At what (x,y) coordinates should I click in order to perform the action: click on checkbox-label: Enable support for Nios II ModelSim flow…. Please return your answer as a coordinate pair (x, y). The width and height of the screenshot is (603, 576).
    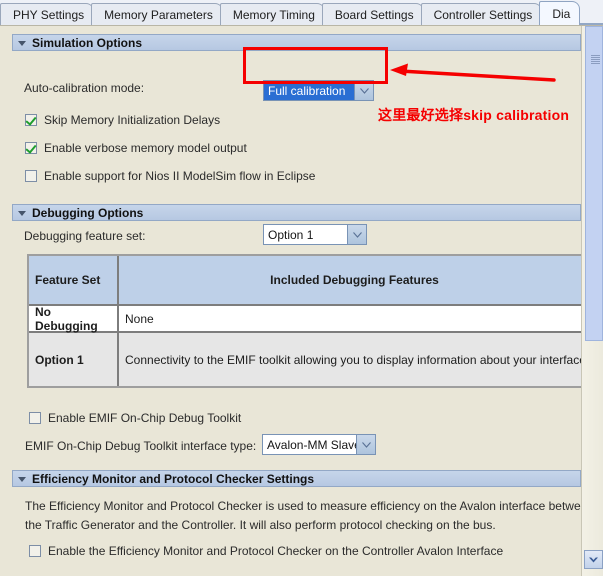
    Looking at the image, I should click on (180, 176).